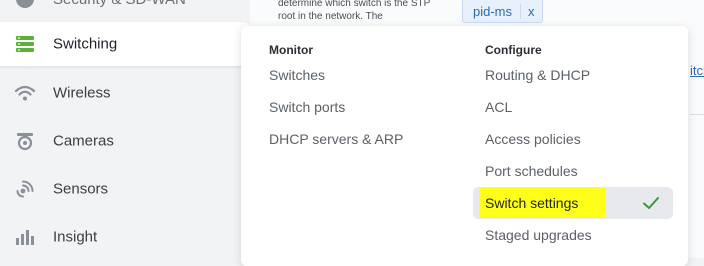 This screenshot has height=266, width=704. What do you see at coordinates (25, 93) in the screenshot?
I see `wifi-icon` at bounding box center [25, 93].